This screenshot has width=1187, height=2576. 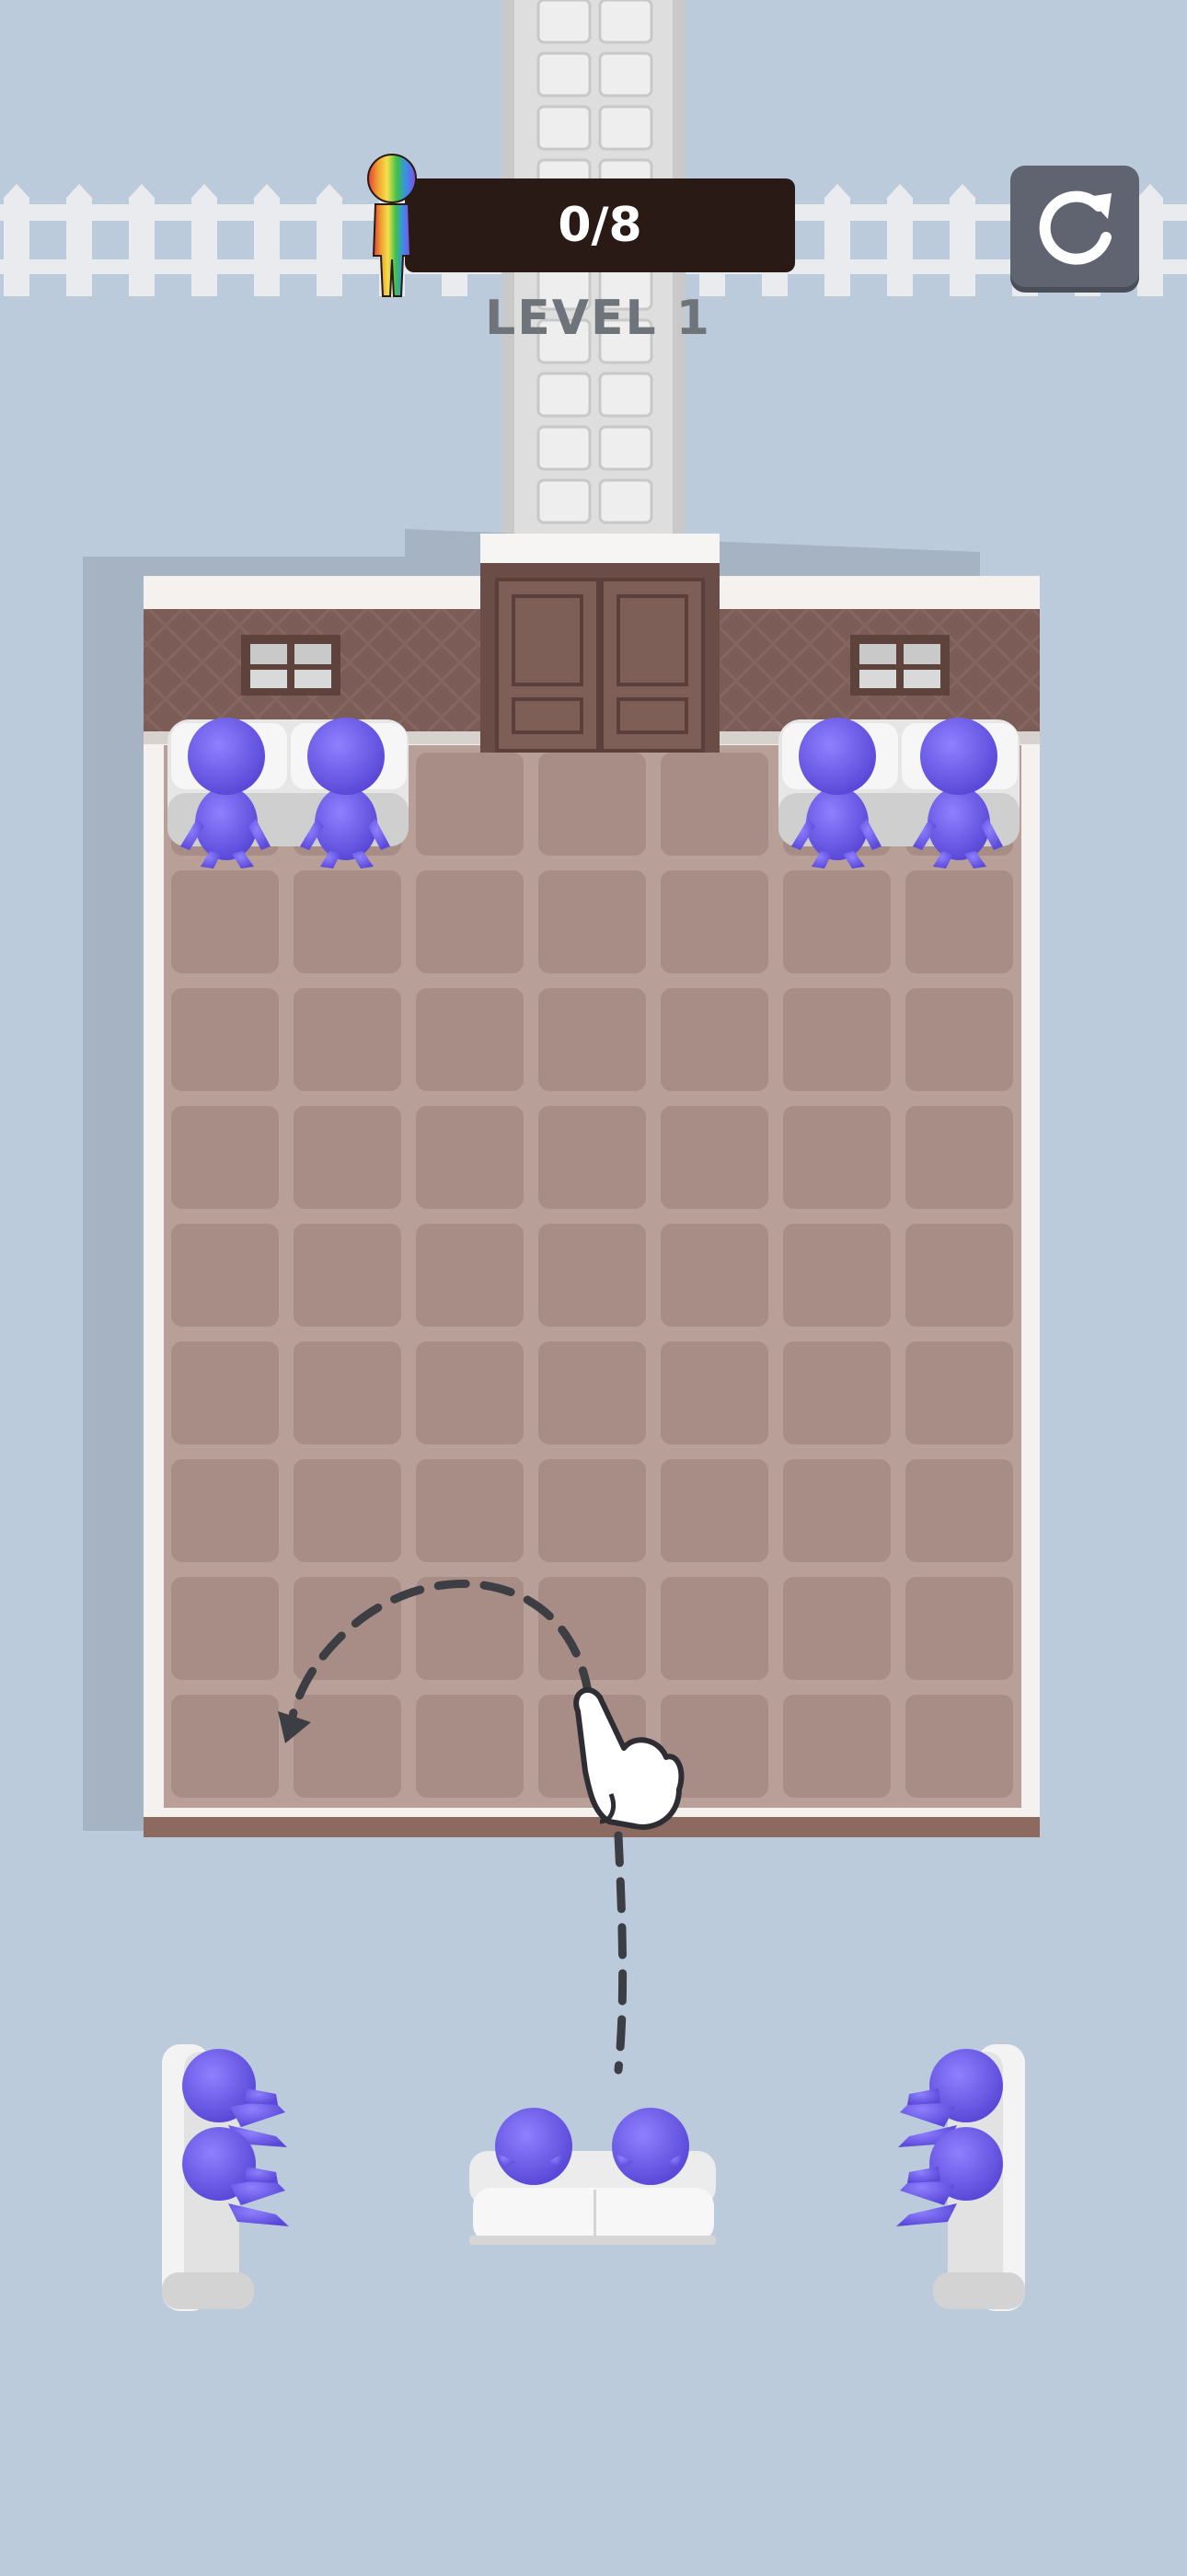 I want to click on restart-icon, so click(x=1075, y=227).